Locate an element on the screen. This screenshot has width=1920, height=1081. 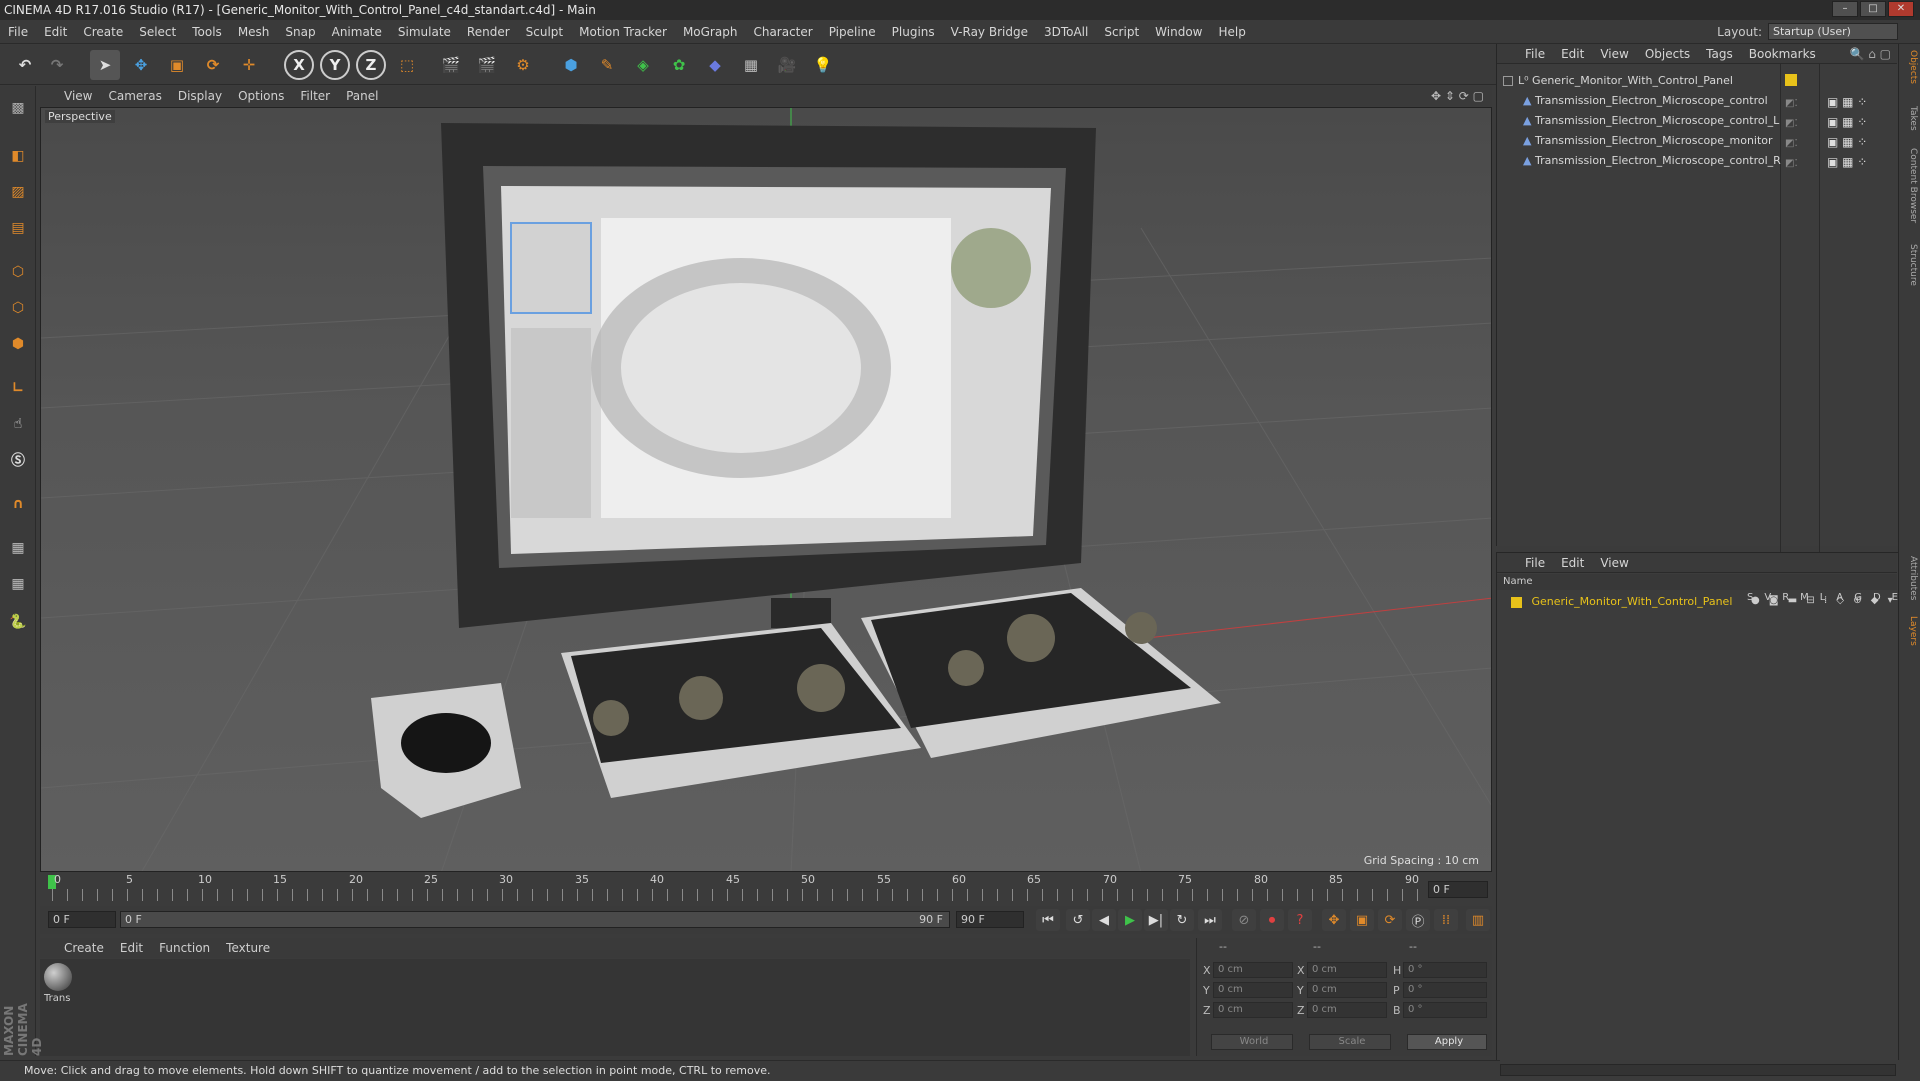
previous-key-icon: ↺ is located at coordinates (1078, 920).